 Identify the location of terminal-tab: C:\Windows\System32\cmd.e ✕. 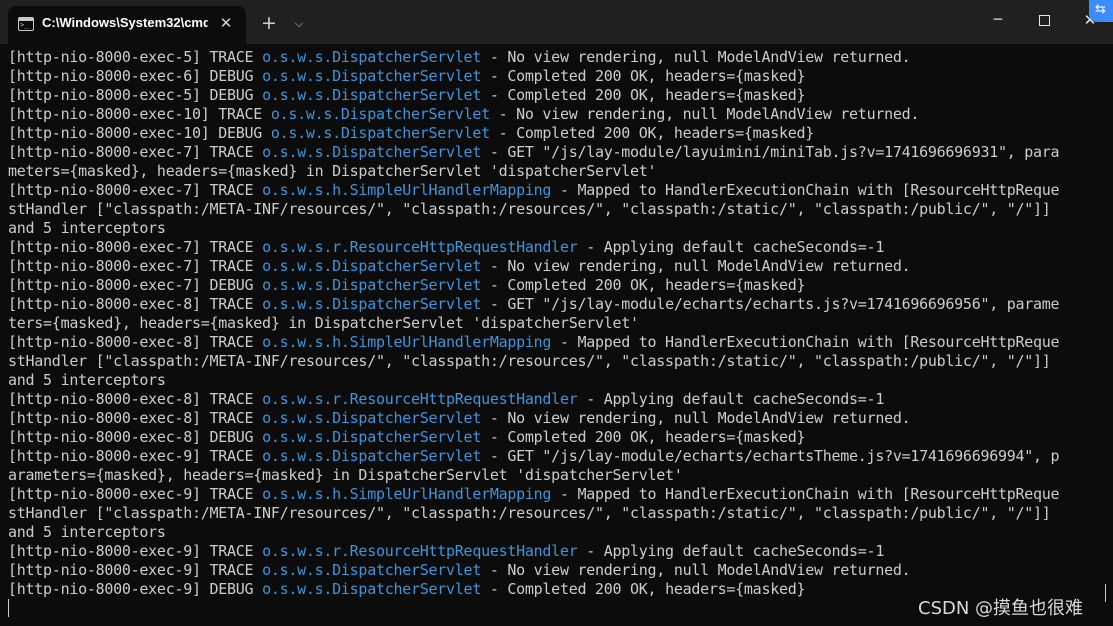
(127, 25).